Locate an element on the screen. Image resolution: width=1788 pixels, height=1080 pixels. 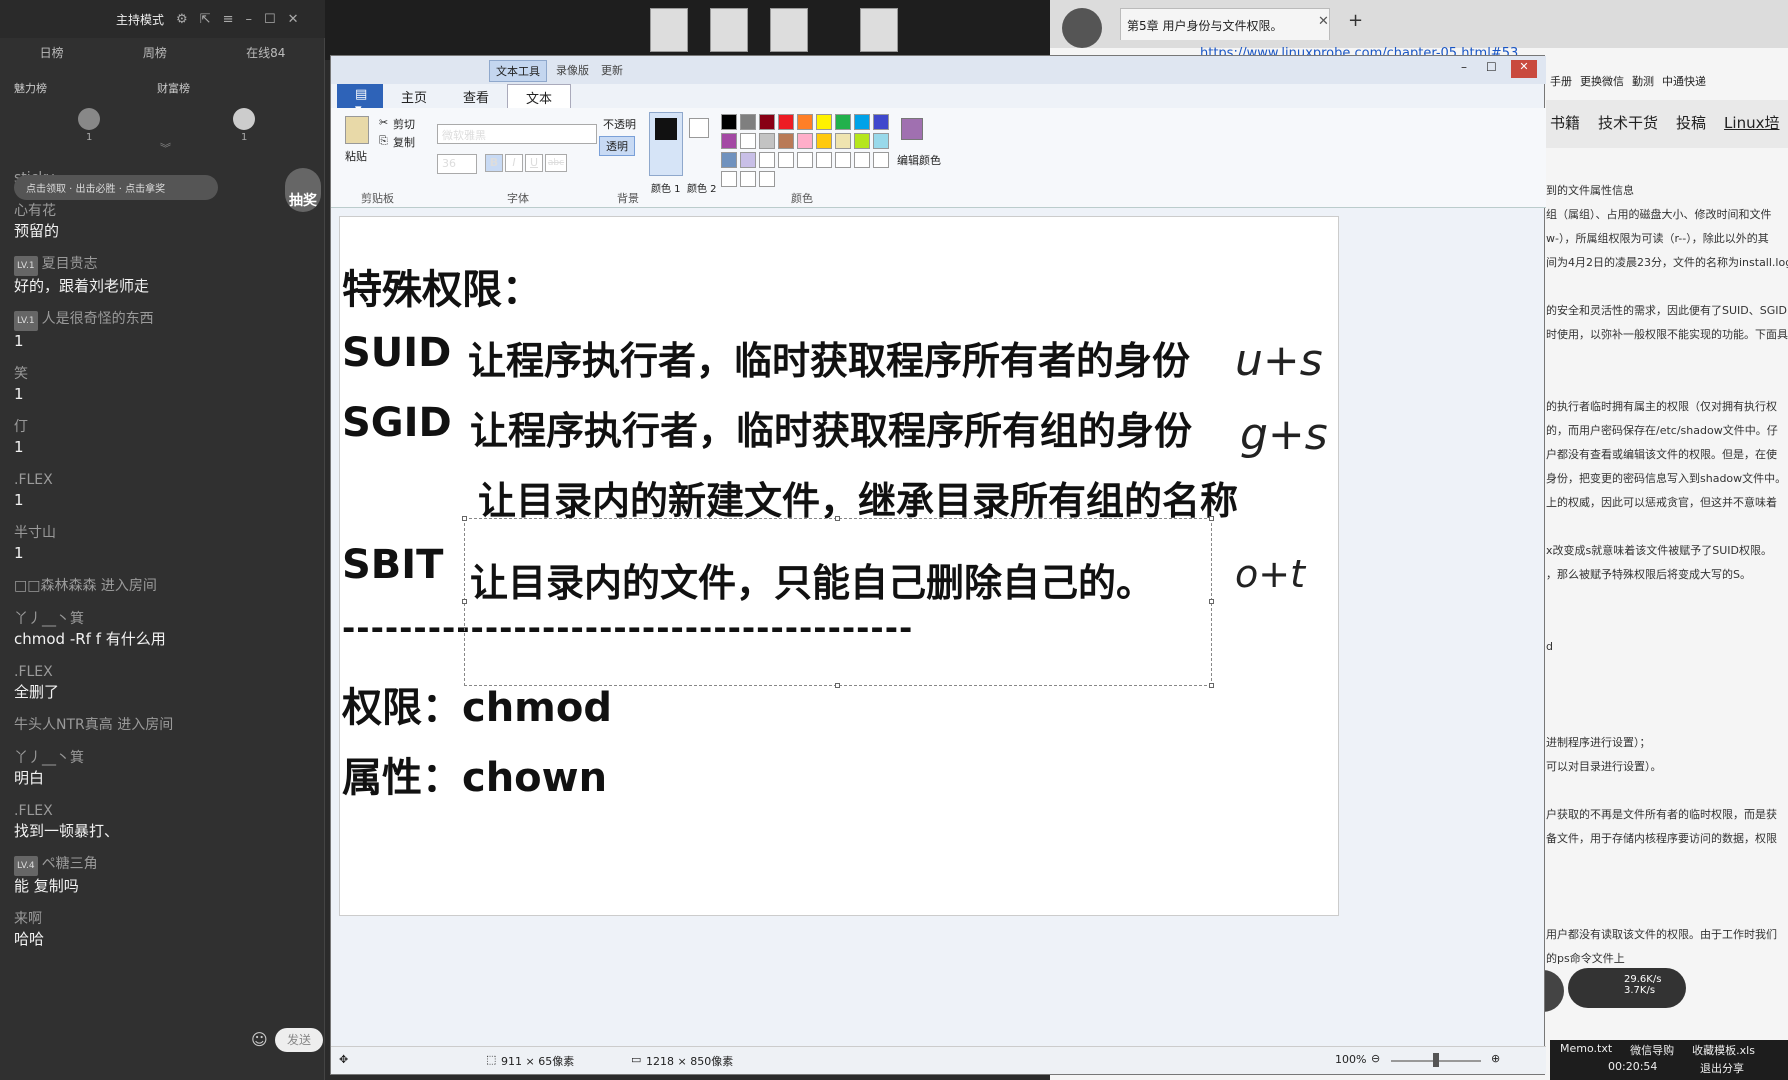
settings-icon: ⚙ is located at coordinates (182, 19).